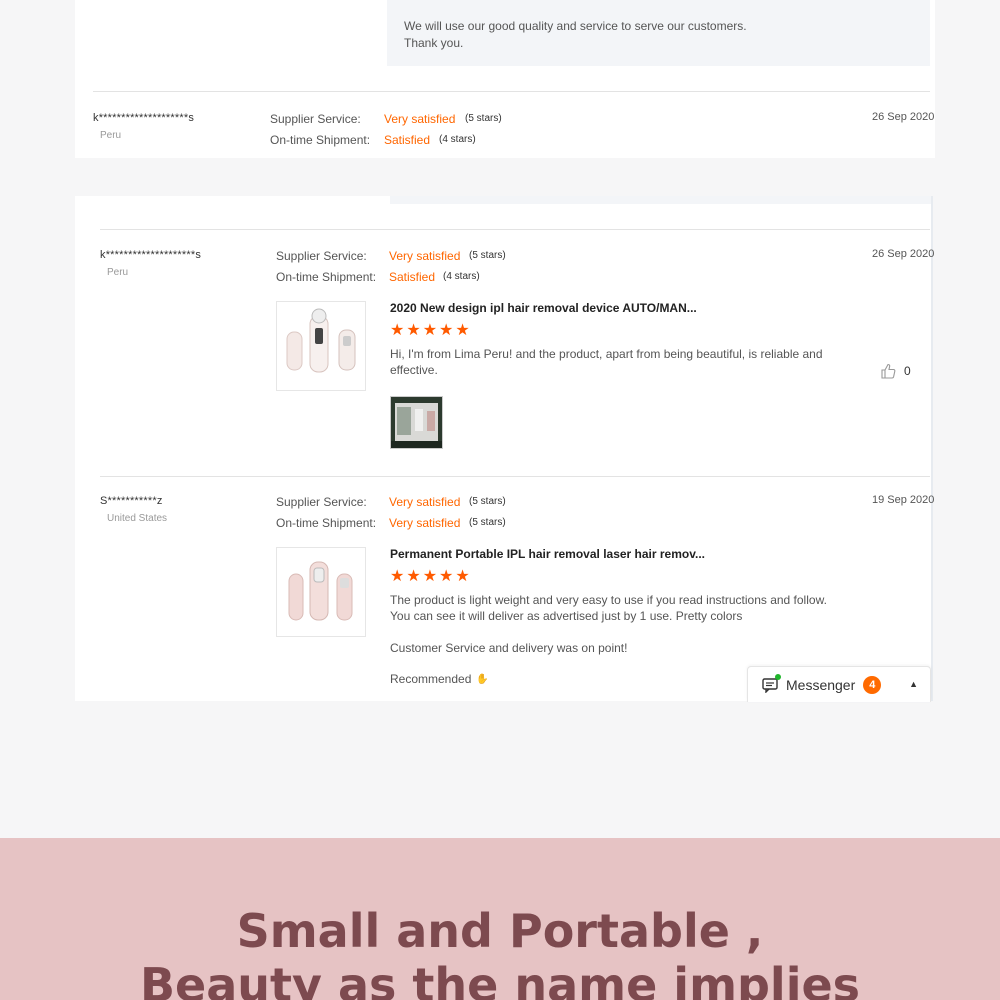 The height and width of the screenshot is (1000, 1000). Describe the element at coordinates (821, 684) in the screenshot. I see `messenger-label: Messenger` at that location.